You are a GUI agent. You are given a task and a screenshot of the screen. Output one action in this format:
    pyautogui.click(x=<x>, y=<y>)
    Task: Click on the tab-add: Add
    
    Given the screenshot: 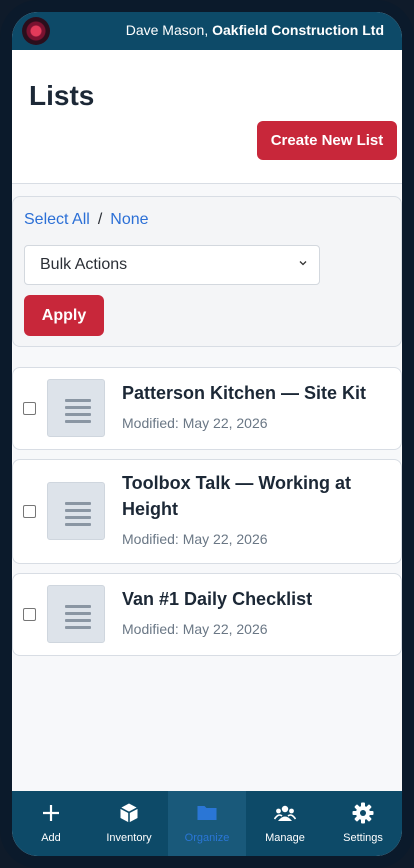 What is the action you would take?
    pyautogui.click(x=51, y=823)
    